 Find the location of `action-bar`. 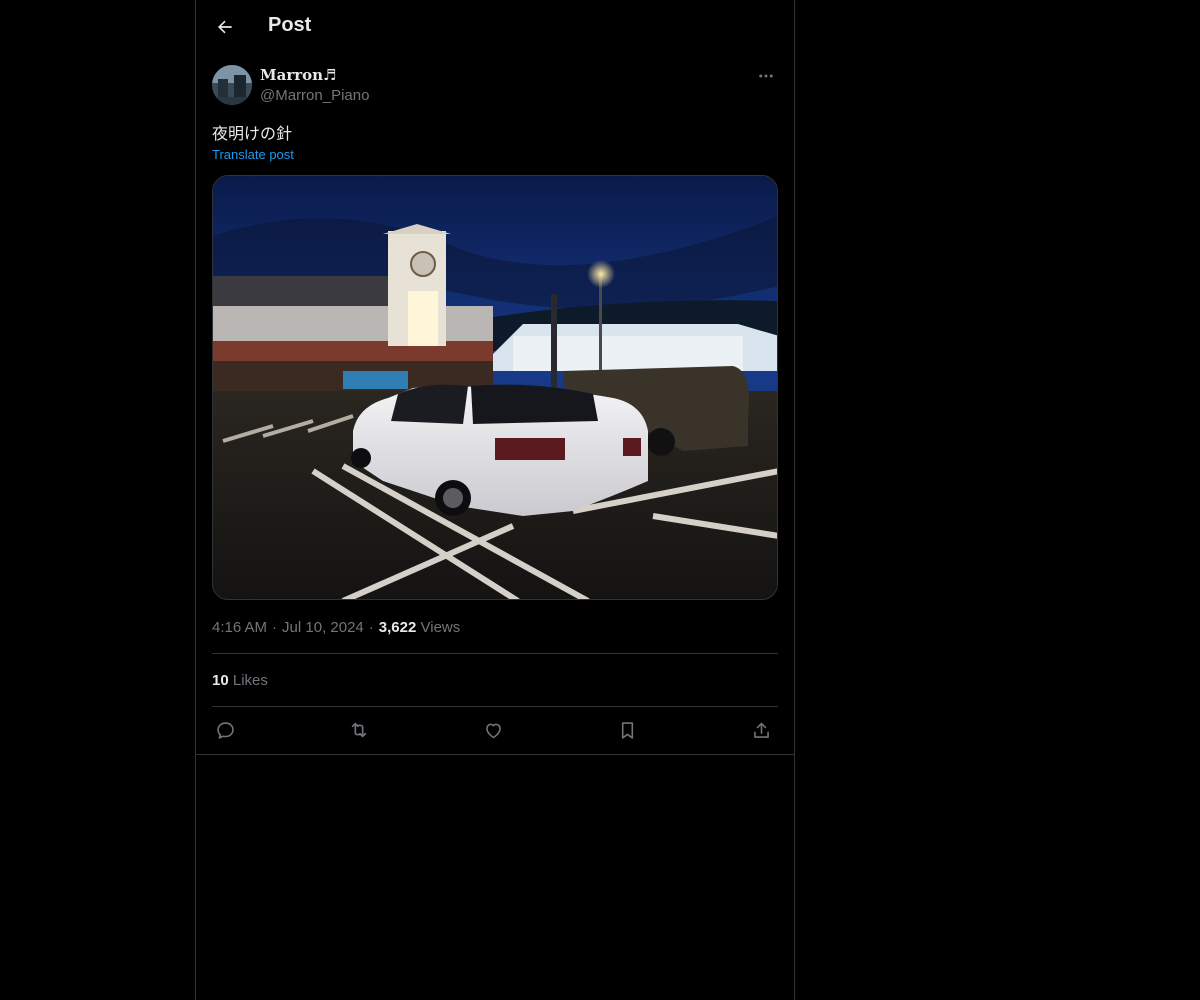

action-bar is located at coordinates (495, 730).